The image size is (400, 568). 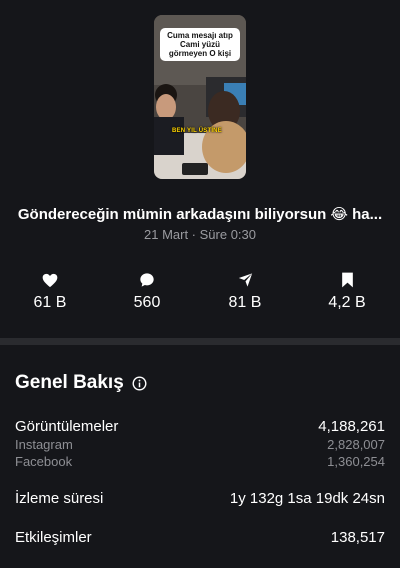 I want to click on stat-likes: 61 B, so click(x=50, y=291).